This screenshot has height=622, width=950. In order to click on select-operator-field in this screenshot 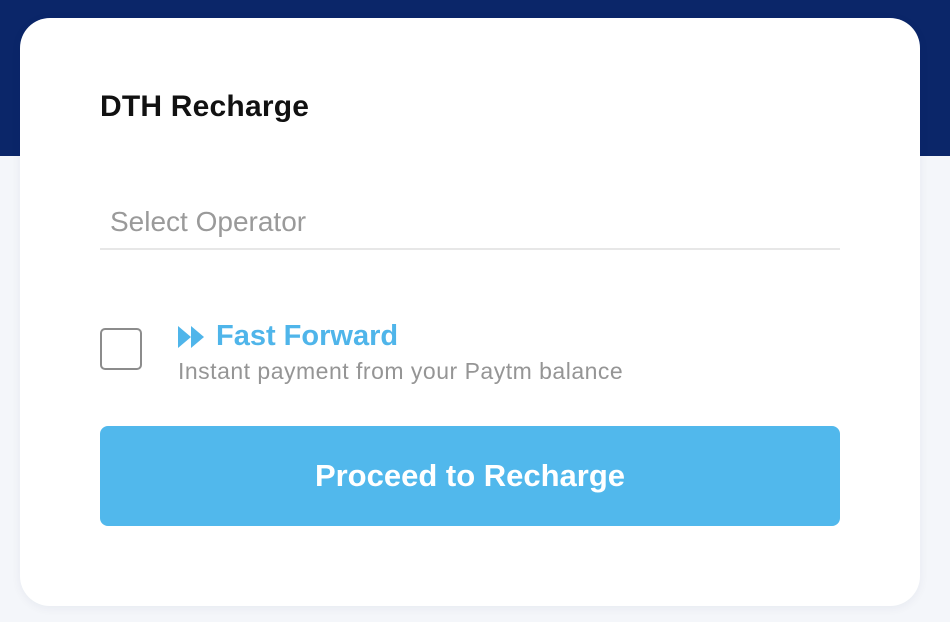, I will do `click(470, 223)`.